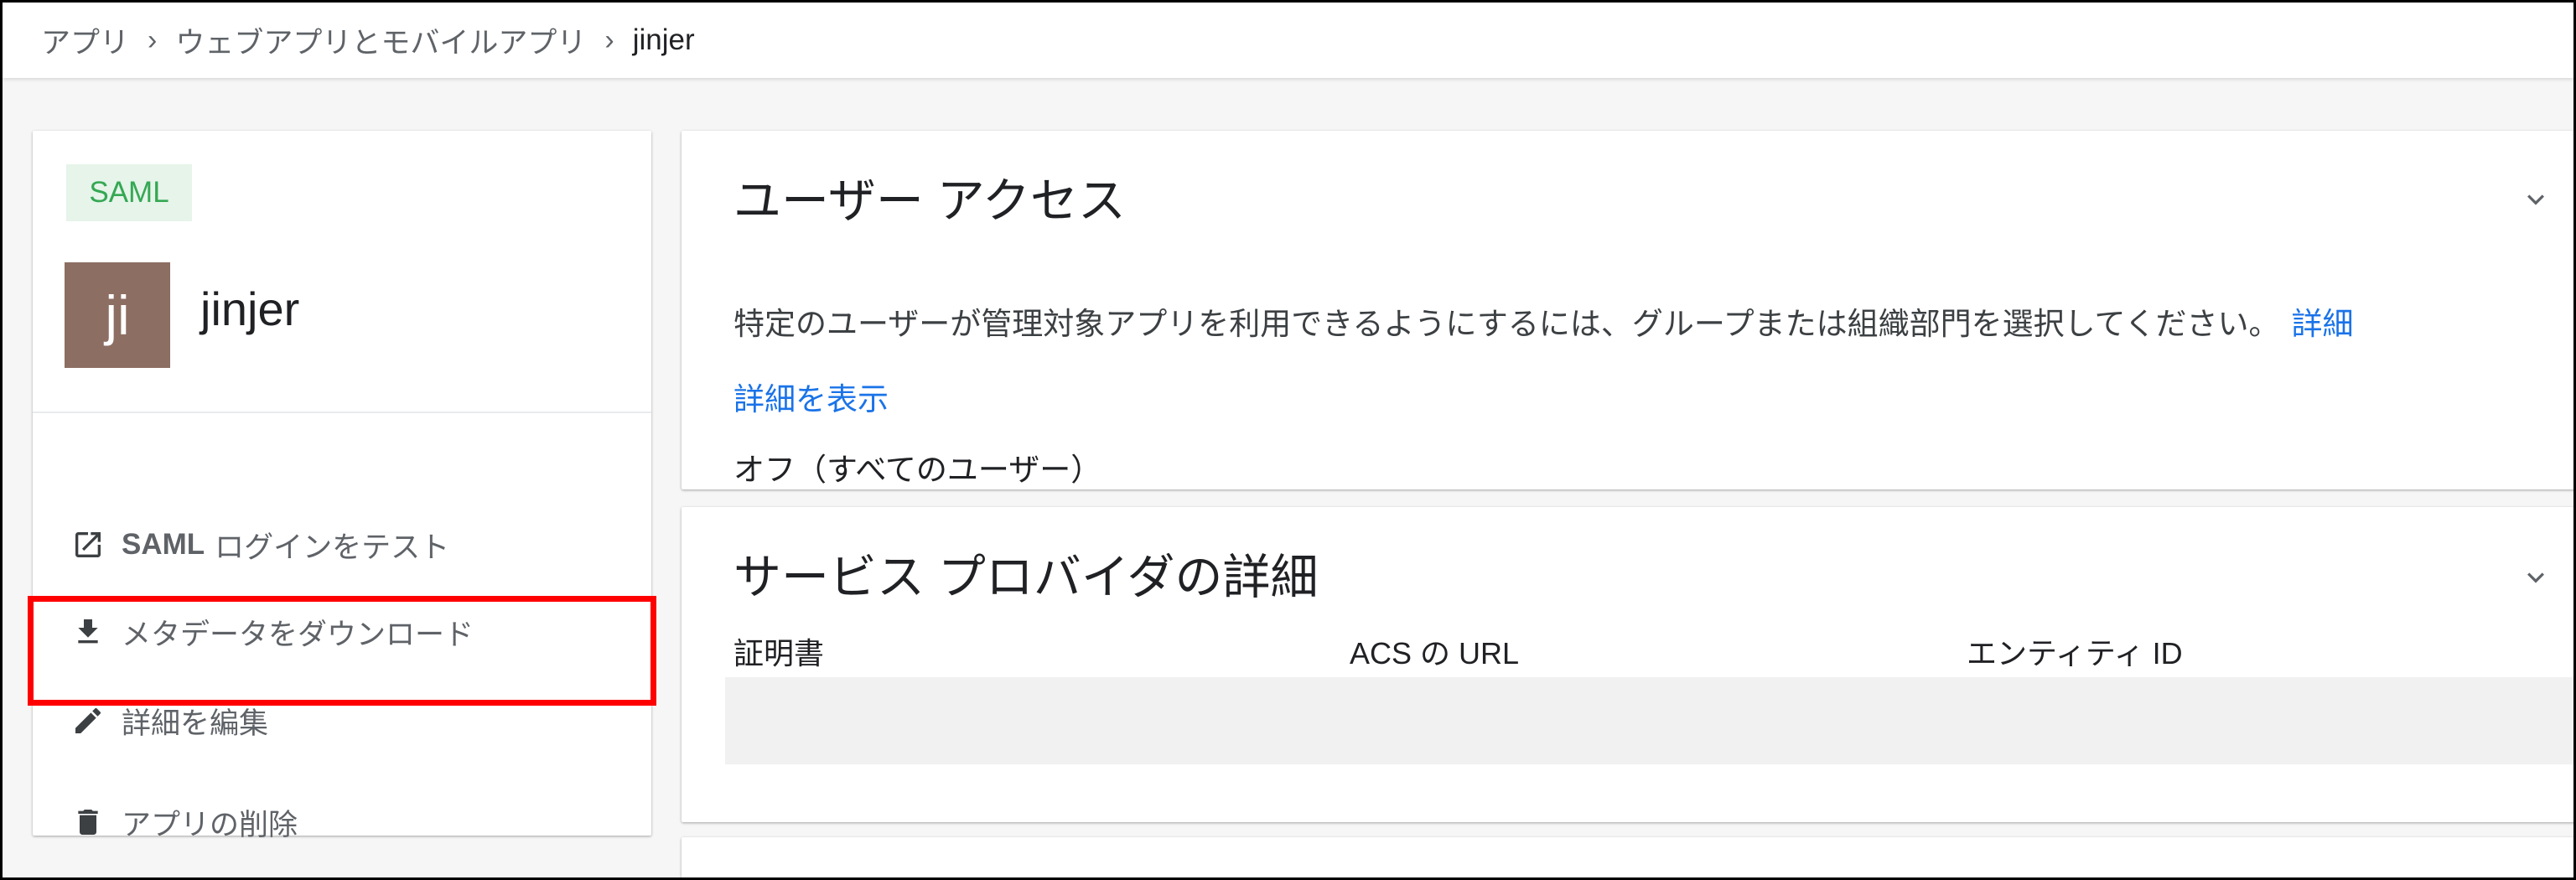  What do you see at coordinates (1288, 40) in the screenshot?
I see `breadcrumb: アプリ › ウェブアプリとモバイルアプリ › jinjer` at bounding box center [1288, 40].